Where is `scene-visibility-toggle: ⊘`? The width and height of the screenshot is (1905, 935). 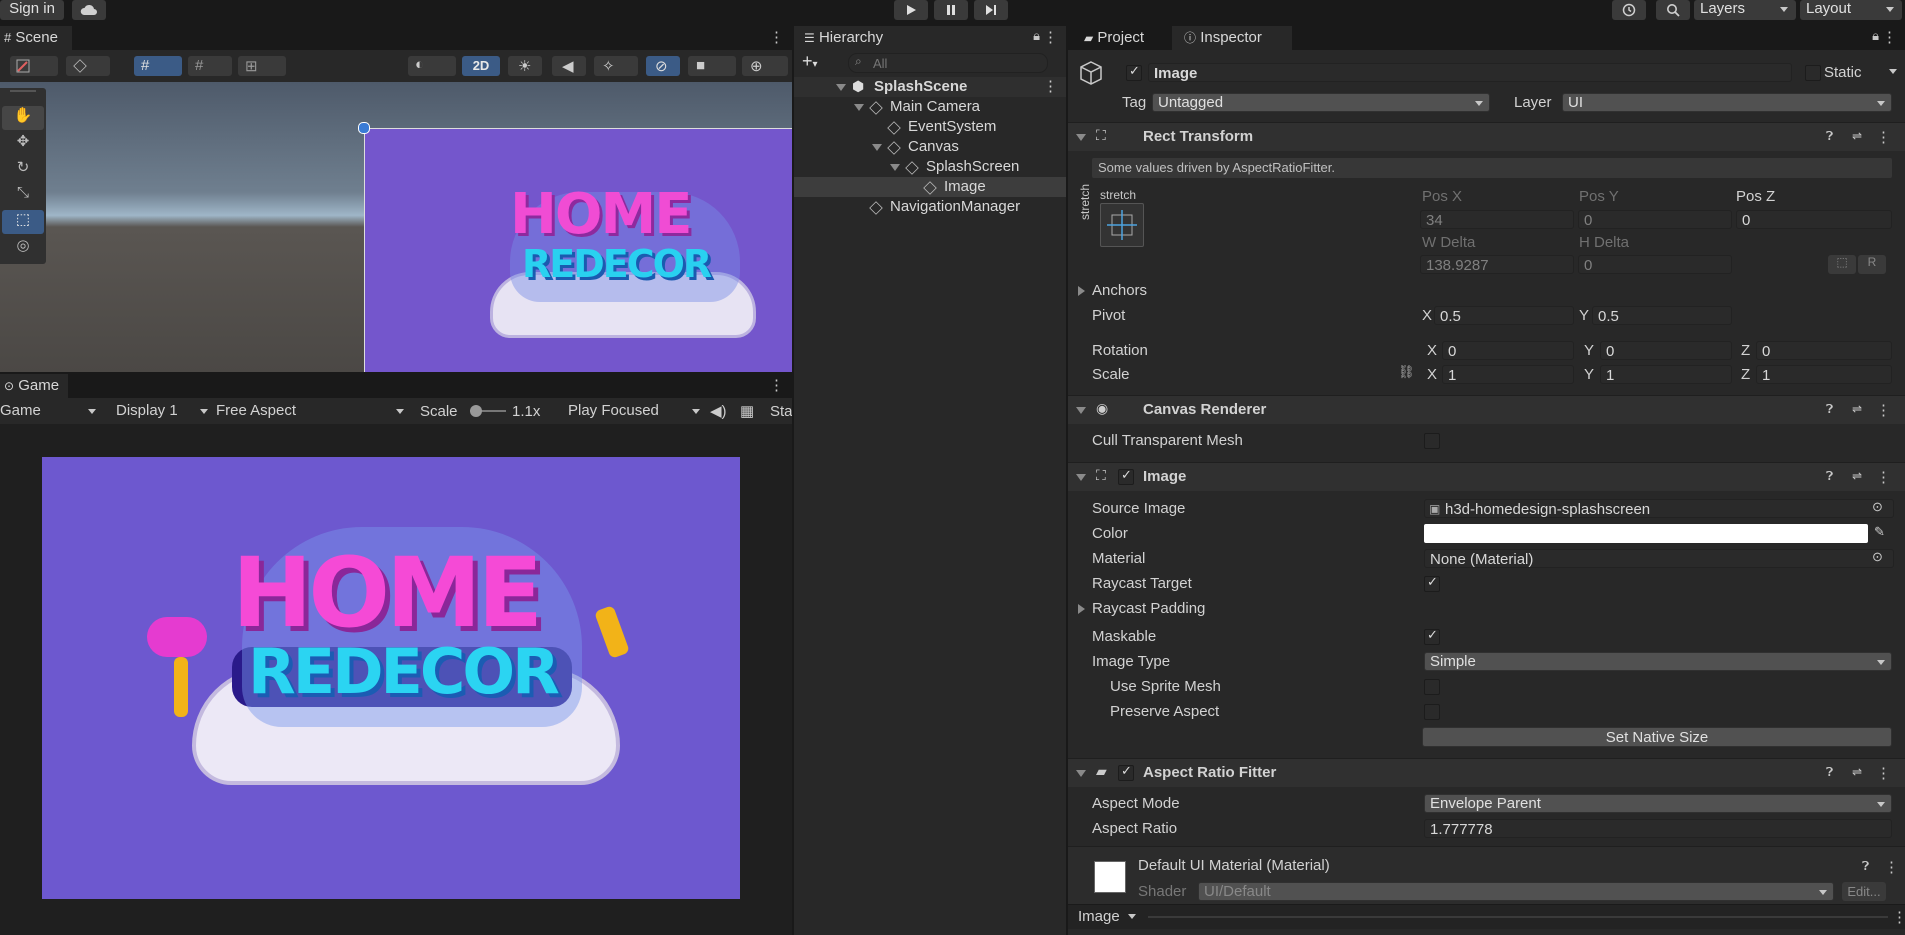 scene-visibility-toggle: ⊘ is located at coordinates (663, 66).